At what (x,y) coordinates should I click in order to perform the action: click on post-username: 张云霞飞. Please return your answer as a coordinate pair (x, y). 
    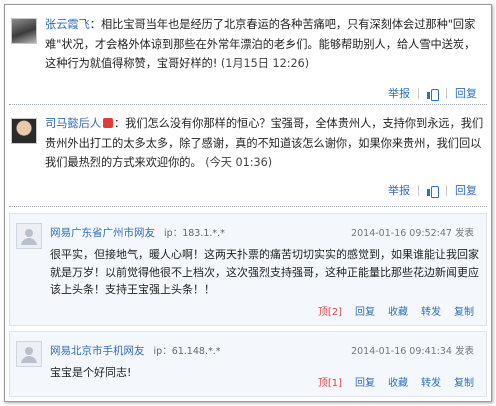
    Looking at the image, I should click on (67, 24).